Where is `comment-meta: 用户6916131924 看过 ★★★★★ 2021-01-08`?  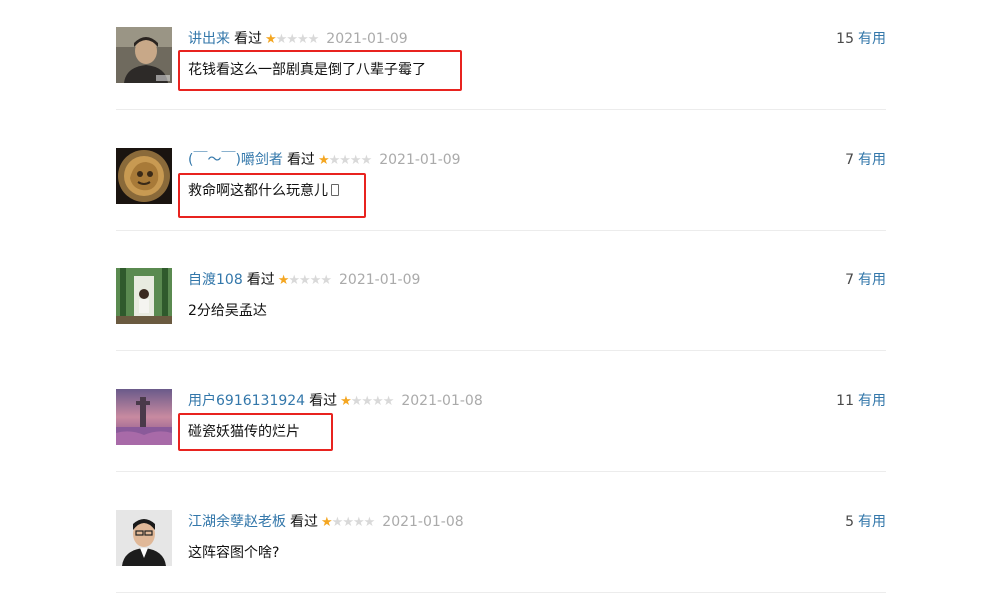
comment-meta: 用户6916131924 看过 ★★★★★ 2021-01-08 is located at coordinates (335, 401).